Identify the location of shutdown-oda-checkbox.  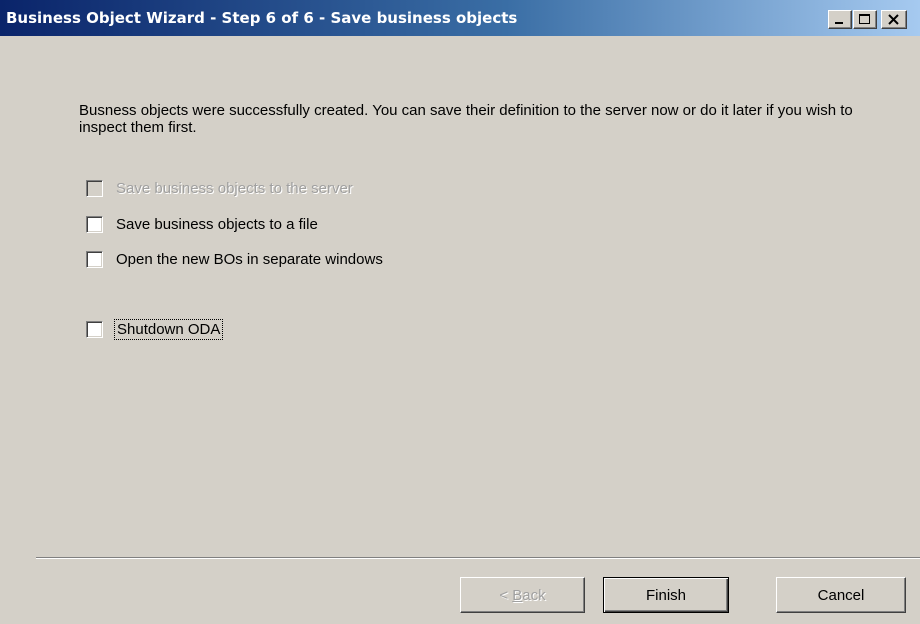
(94, 329).